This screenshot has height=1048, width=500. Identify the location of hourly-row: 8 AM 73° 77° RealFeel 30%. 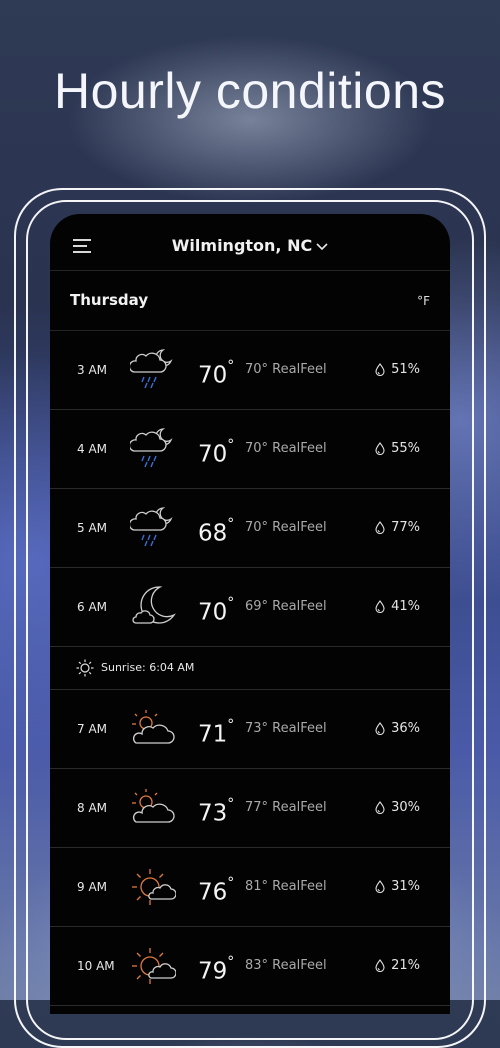
(250, 808).